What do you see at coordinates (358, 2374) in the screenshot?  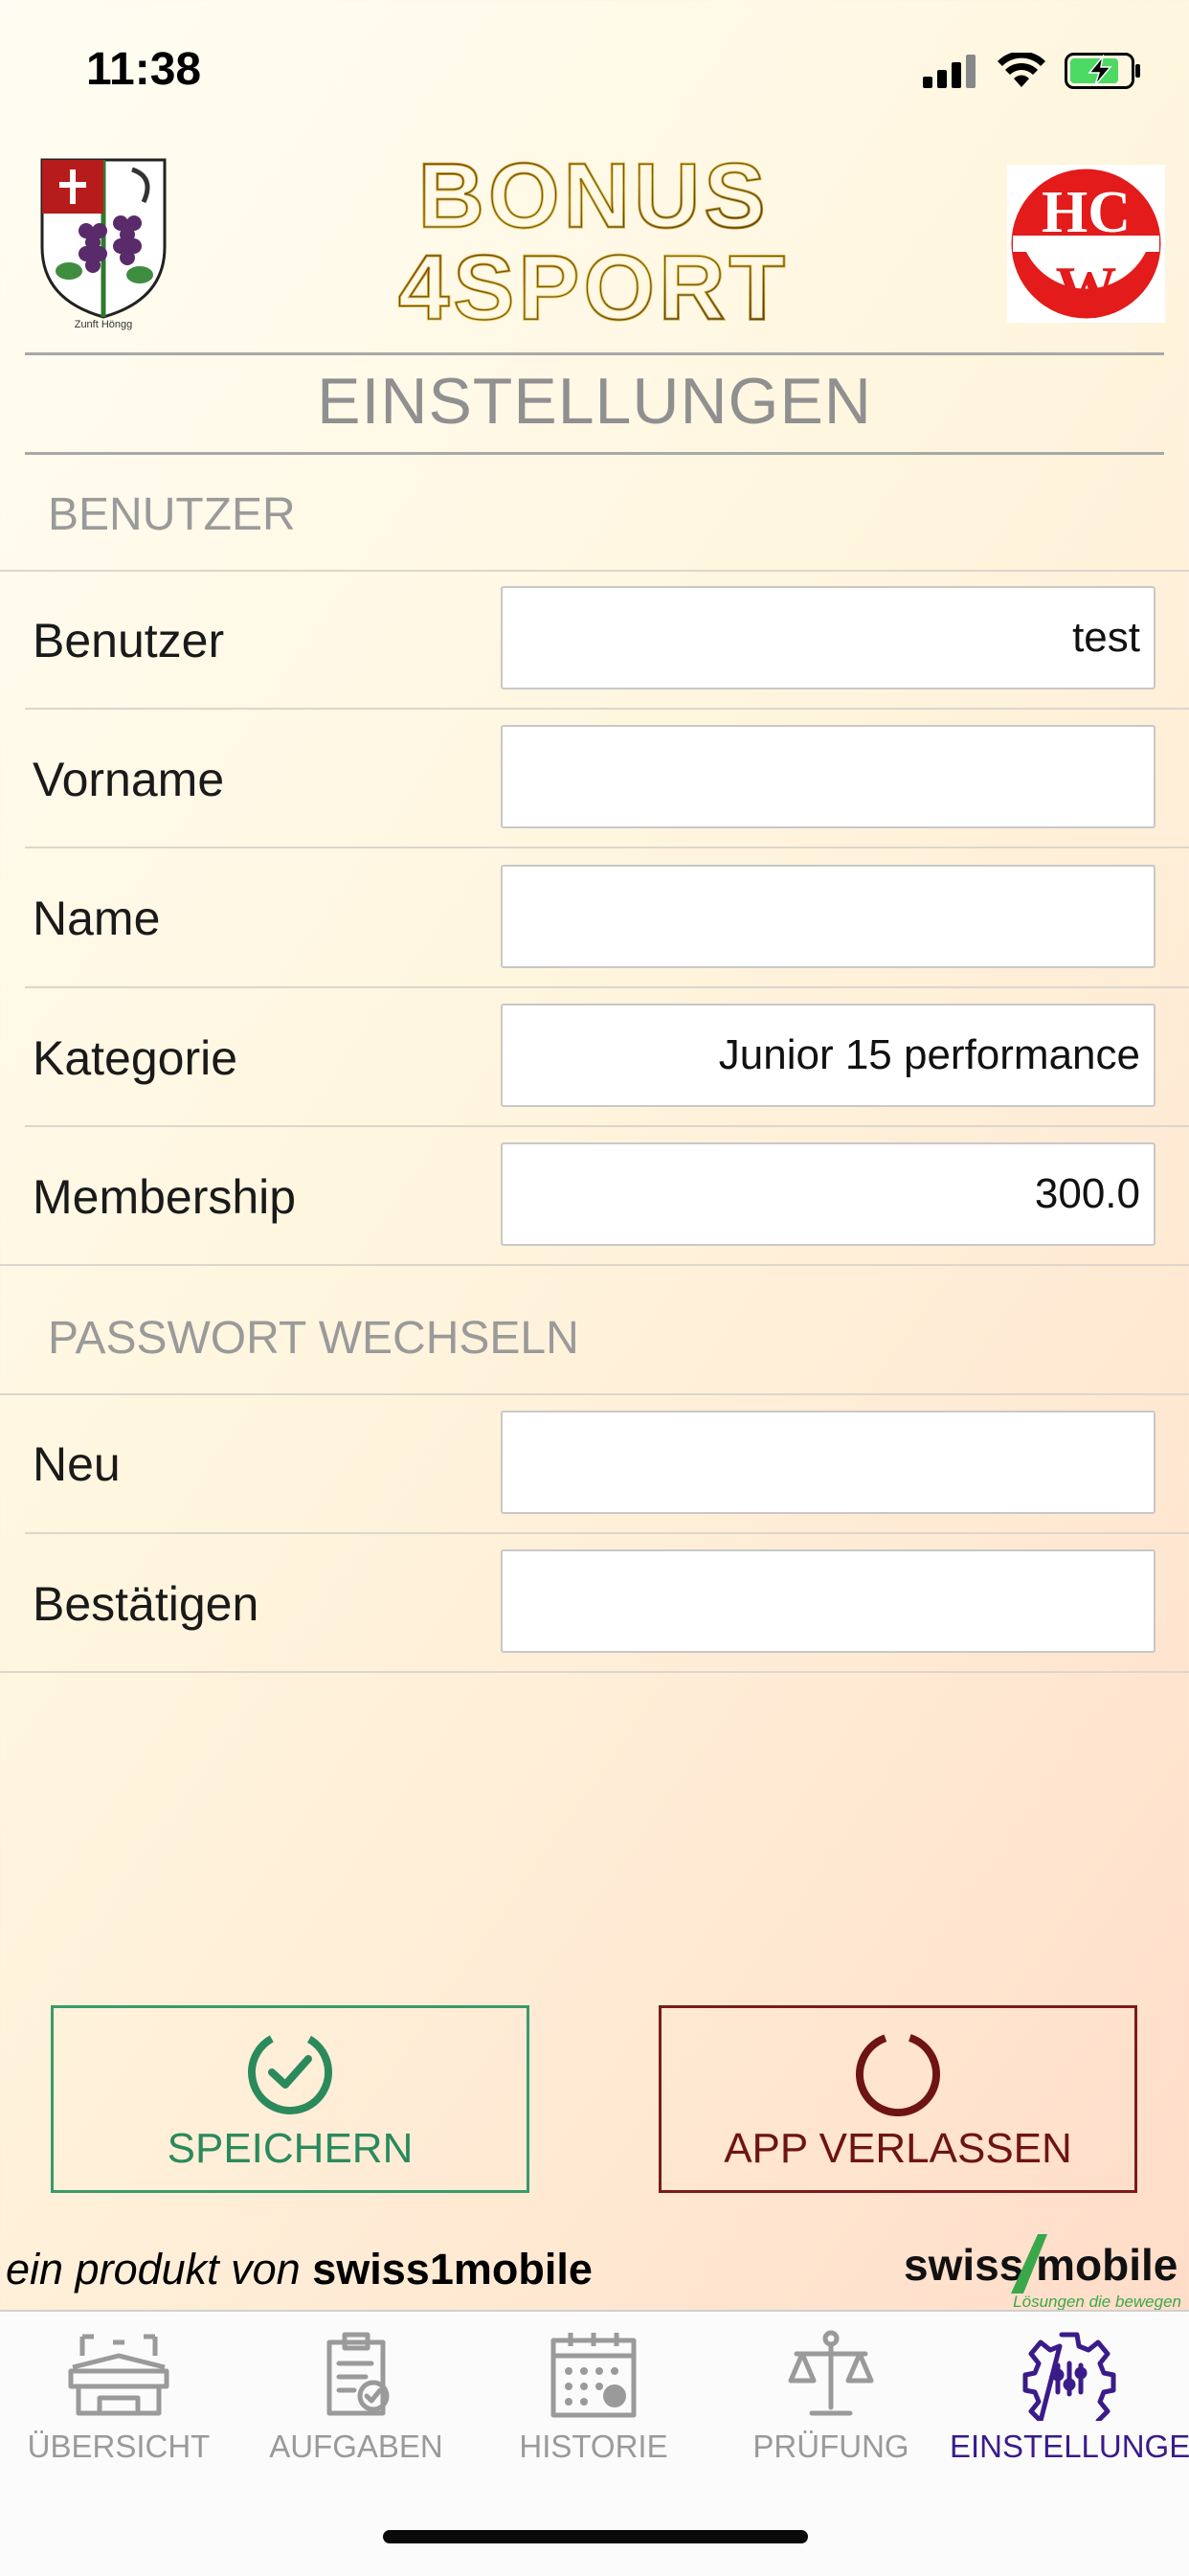 I see `clipboard-icon` at bounding box center [358, 2374].